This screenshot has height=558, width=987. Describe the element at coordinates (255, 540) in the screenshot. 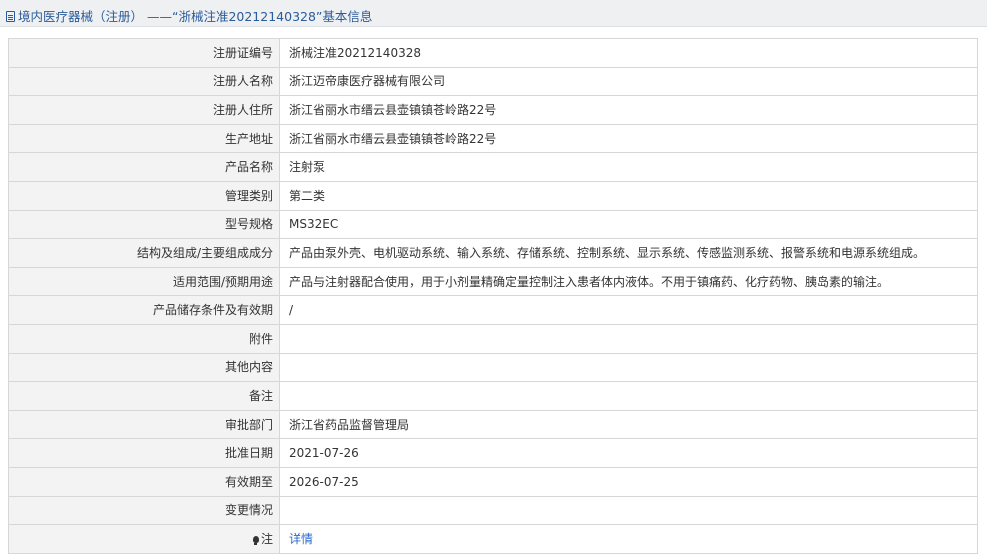

I see `bulb-icon` at that location.